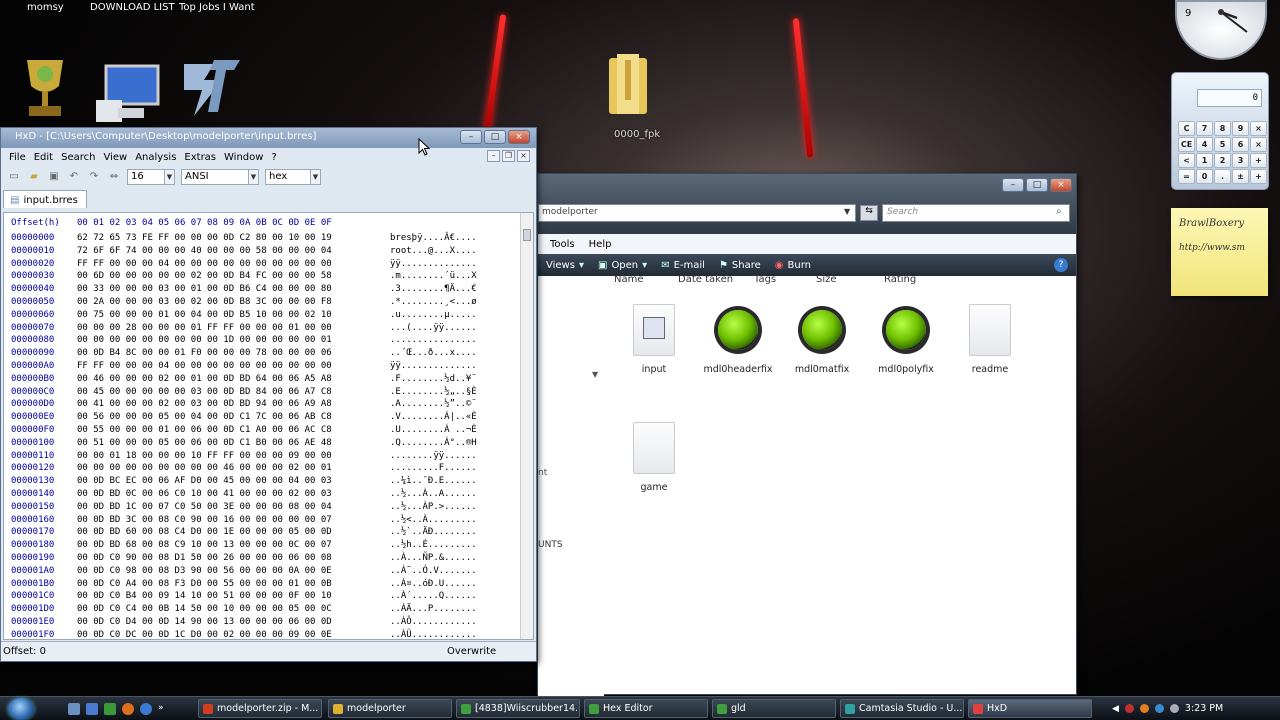 Image resolution: width=1280 pixels, height=720 pixels. Describe the element at coordinates (128, 708) in the screenshot. I see `firefox-icon` at that location.